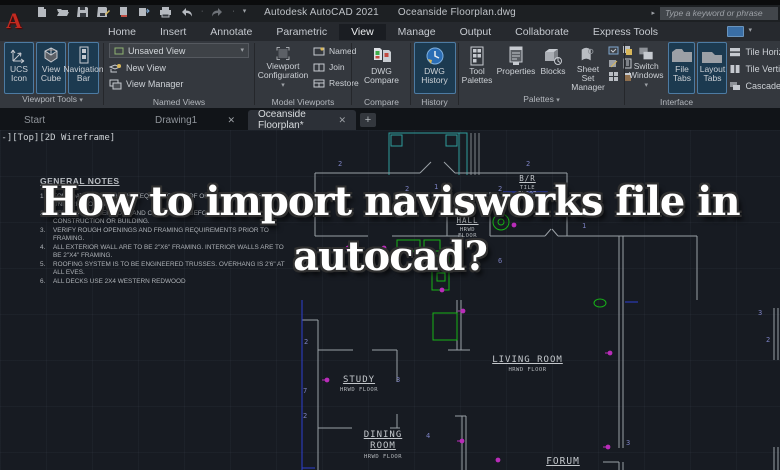 The image size is (780, 470). I want to click on search-input: Type a keyword or phrase, so click(719, 13).